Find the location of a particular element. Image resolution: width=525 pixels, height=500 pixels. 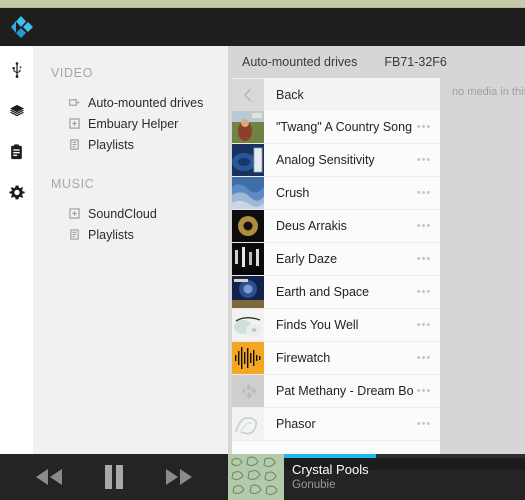

list-item: Early Daze ••• is located at coordinates (336, 259).